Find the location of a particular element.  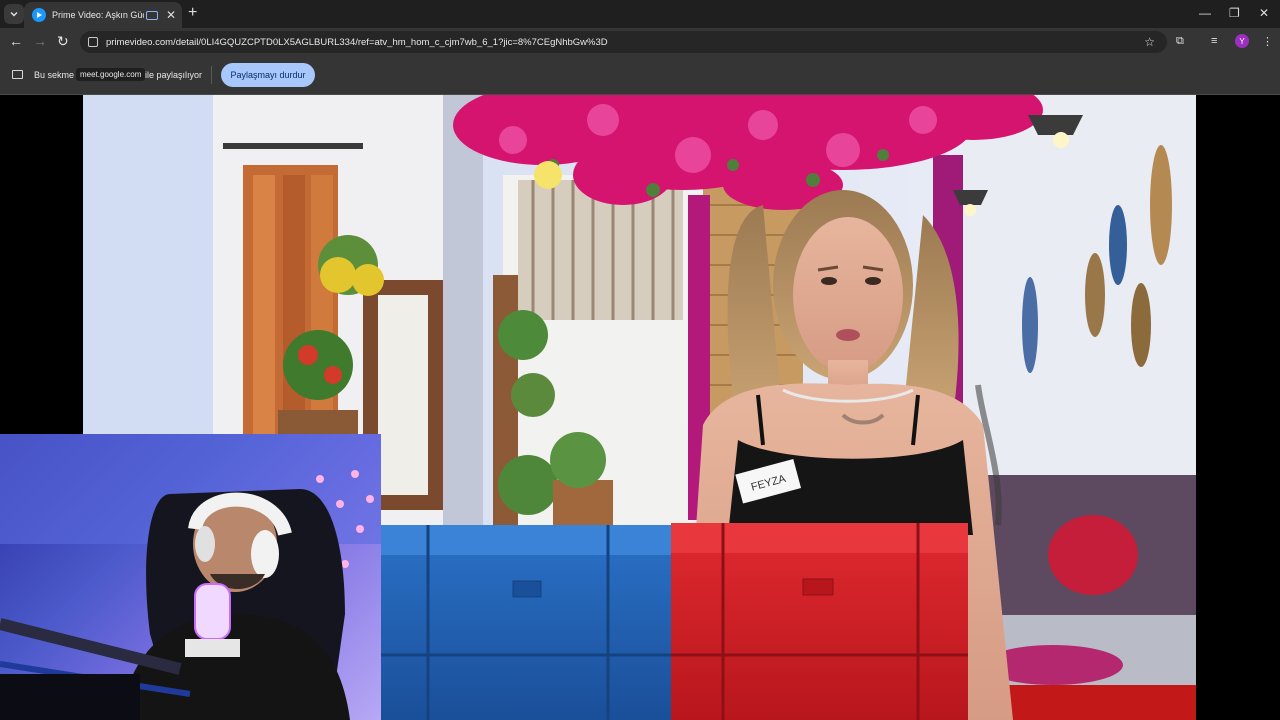

media-controls-icon: ≡ is located at coordinates (1214, 41).